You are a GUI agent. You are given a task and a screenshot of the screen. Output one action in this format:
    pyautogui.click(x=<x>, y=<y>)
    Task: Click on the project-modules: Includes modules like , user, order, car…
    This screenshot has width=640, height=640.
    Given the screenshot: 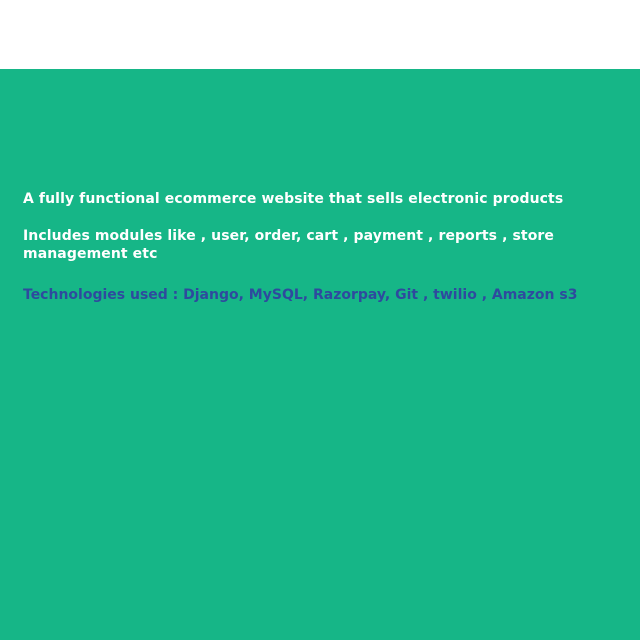 What is the action you would take?
    pyautogui.click(x=289, y=245)
    